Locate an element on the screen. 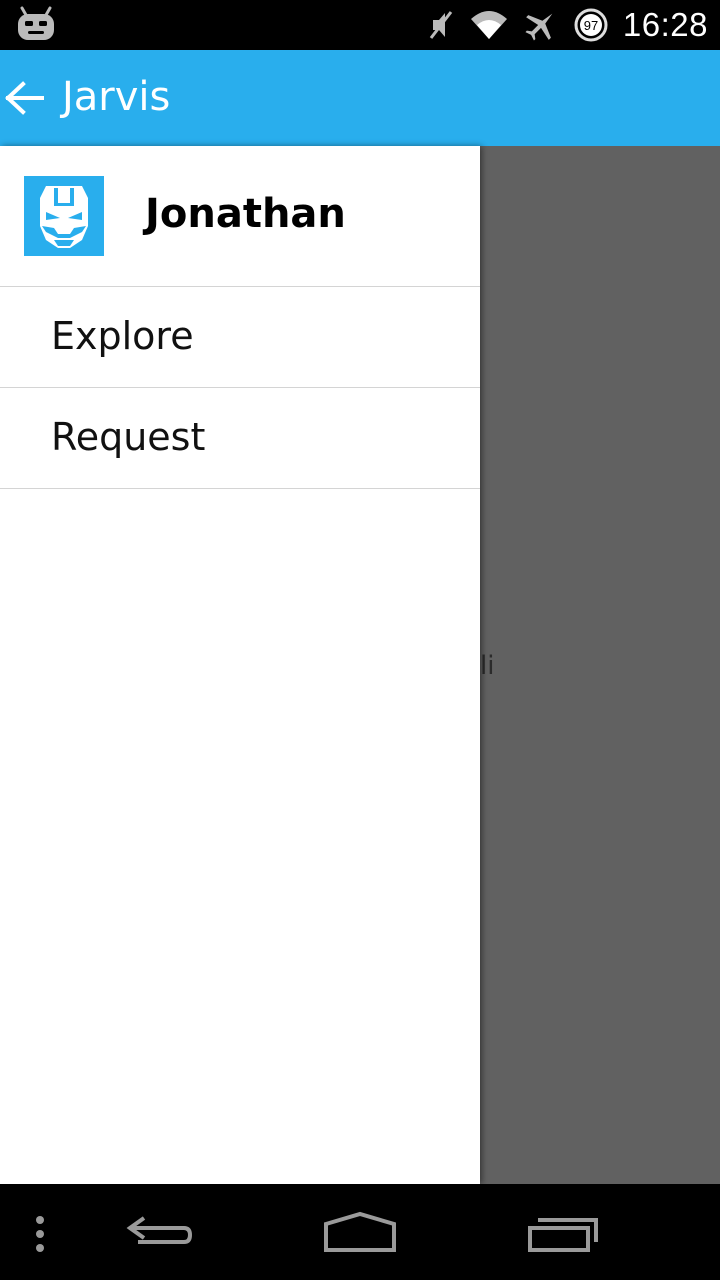 This screenshot has width=720, height=1280. iron-man-helmet-icon is located at coordinates (64, 217).